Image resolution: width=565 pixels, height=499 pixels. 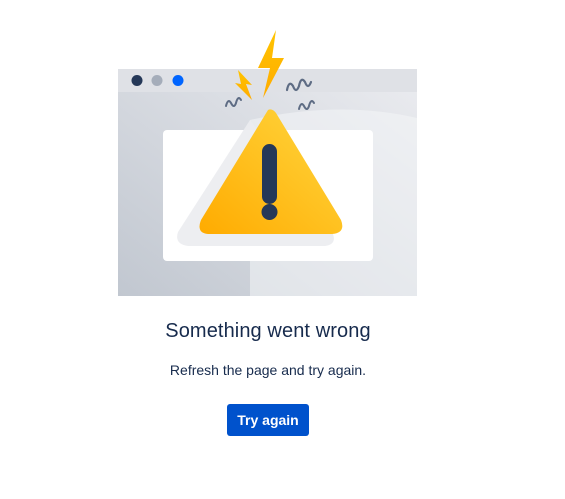 What do you see at coordinates (178, 80) in the screenshot?
I see `window-dot-blue` at bounding box center [178, 80].